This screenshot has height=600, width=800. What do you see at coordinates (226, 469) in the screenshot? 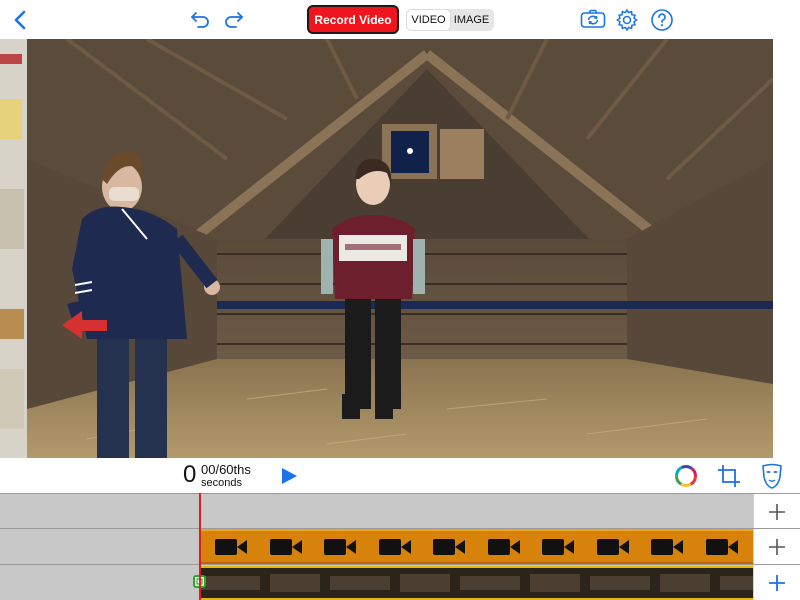
I see `time-fraction-display: 00/60ths` at bounding box center [226, 469].